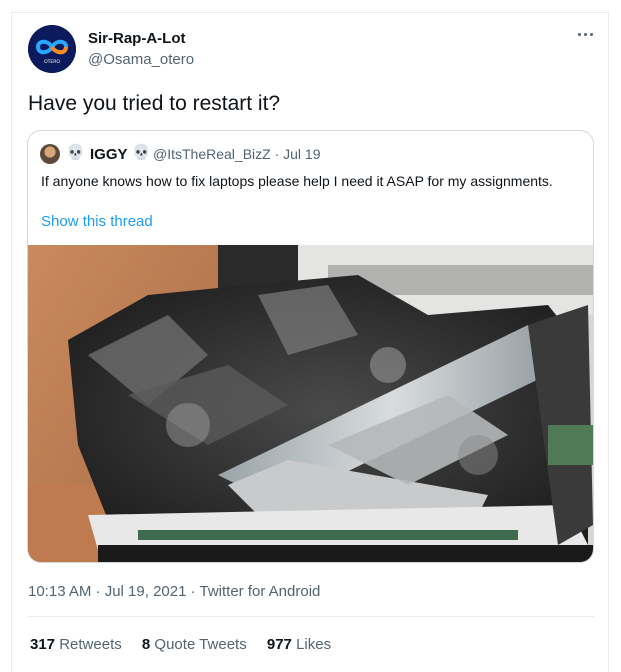 The image size is (621, 672). I want to click on author-avatar: OTERO, so click(52, 49).